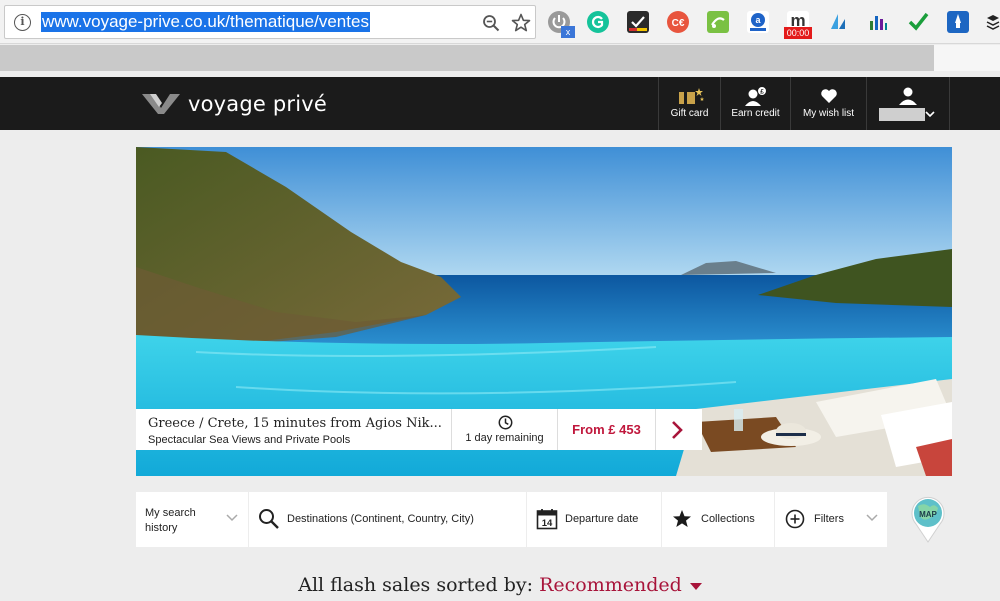  I want to click on search-icon, so click(269, 519).